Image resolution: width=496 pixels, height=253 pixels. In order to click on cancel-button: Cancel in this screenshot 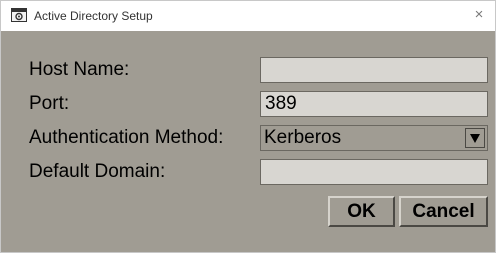, I will do `click(443, 211)`.